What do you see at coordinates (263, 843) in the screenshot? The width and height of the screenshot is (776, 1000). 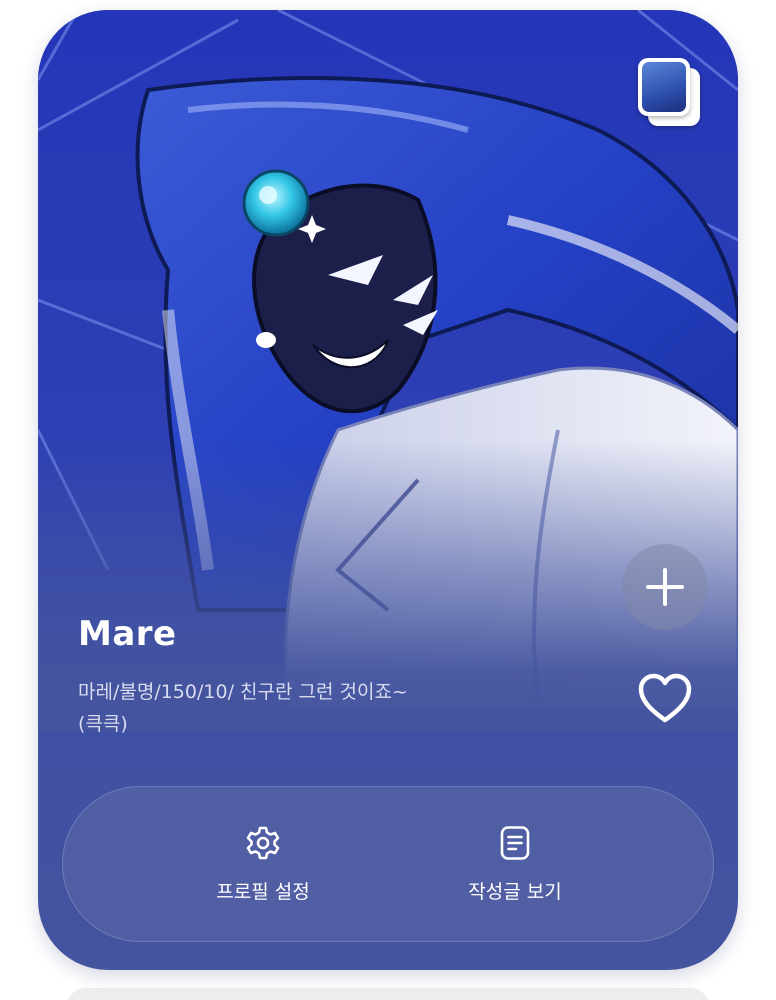 I see `gear-icon` at bounding box center [263, 843].